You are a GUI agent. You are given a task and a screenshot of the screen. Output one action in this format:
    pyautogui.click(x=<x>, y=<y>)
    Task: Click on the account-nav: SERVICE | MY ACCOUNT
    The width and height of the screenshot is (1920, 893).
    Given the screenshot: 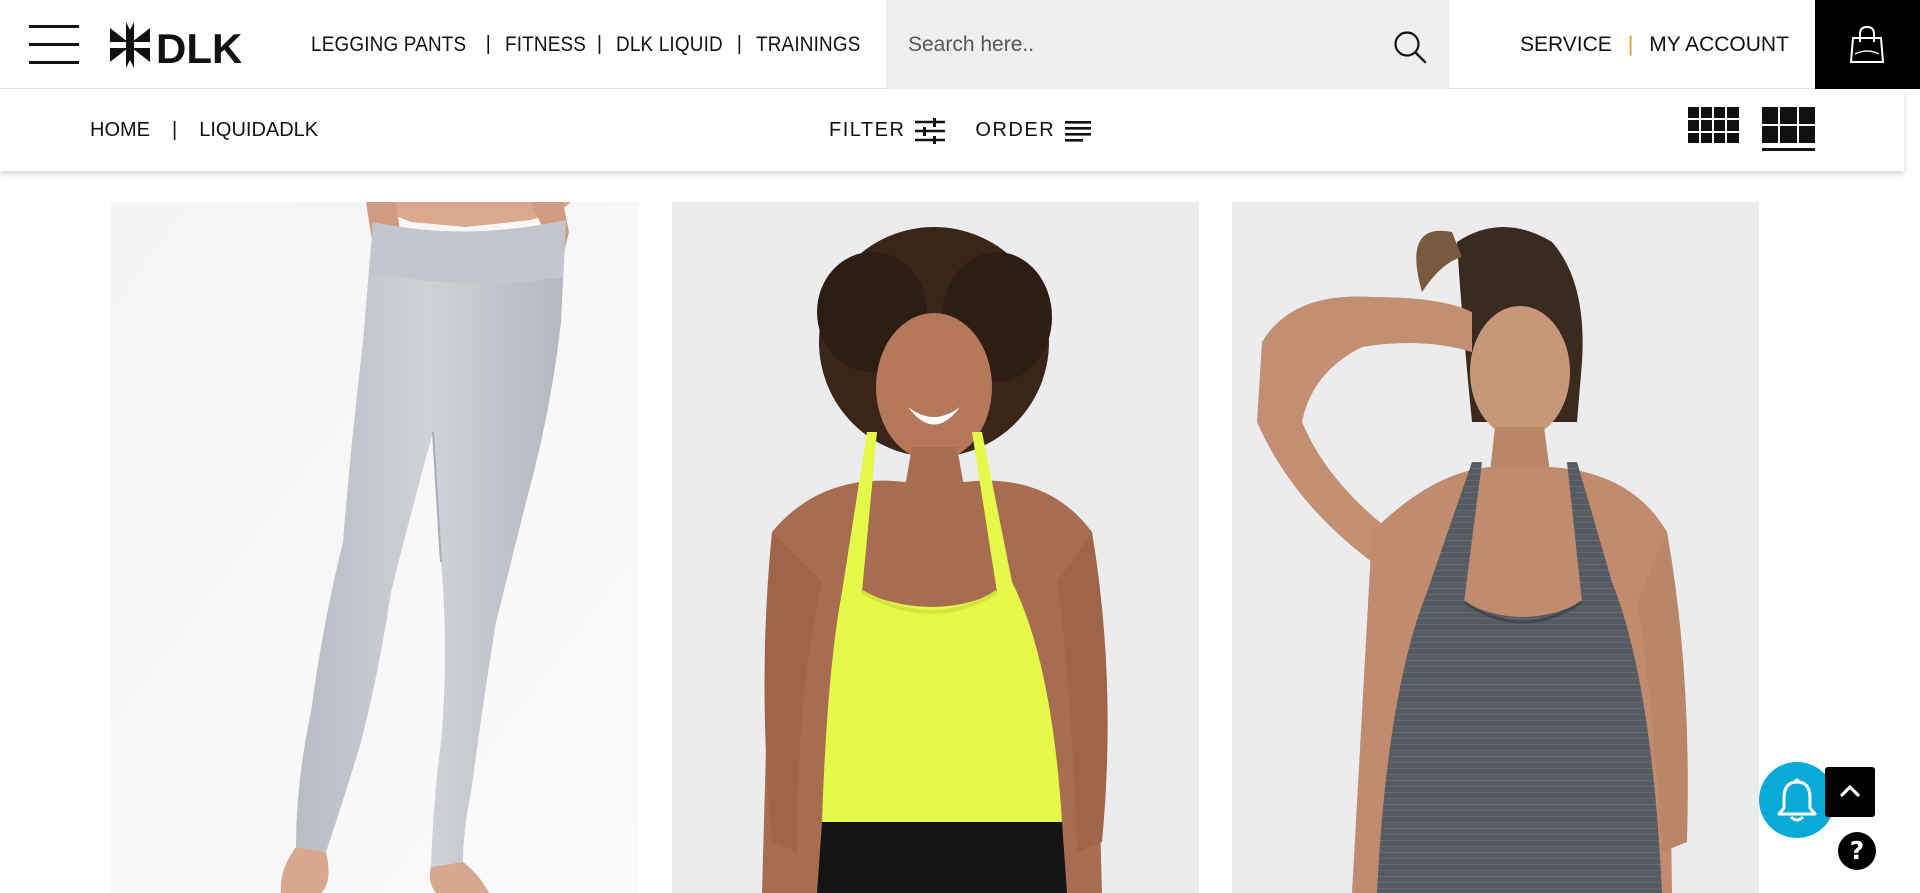 What is the action you would take?
    pyautogui.click(x=1654, y=44)
    